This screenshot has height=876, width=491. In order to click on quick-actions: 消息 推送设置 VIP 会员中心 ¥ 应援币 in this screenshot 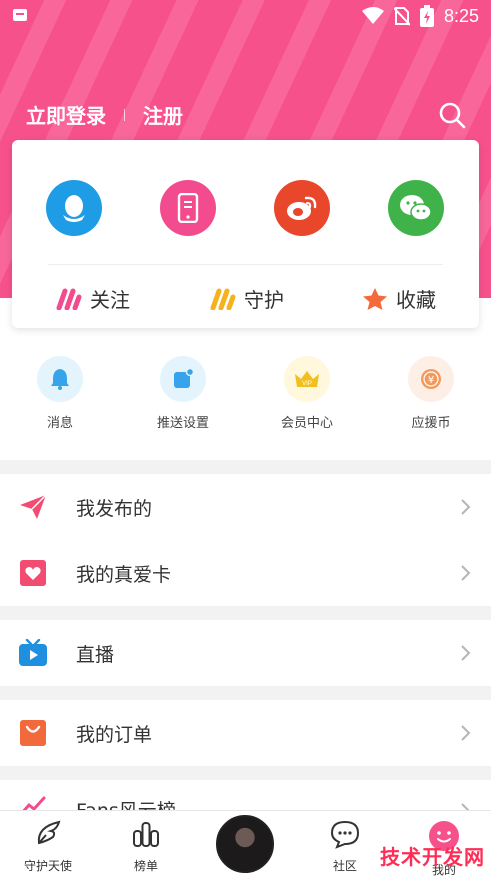, I will do `click(245, 396)`.